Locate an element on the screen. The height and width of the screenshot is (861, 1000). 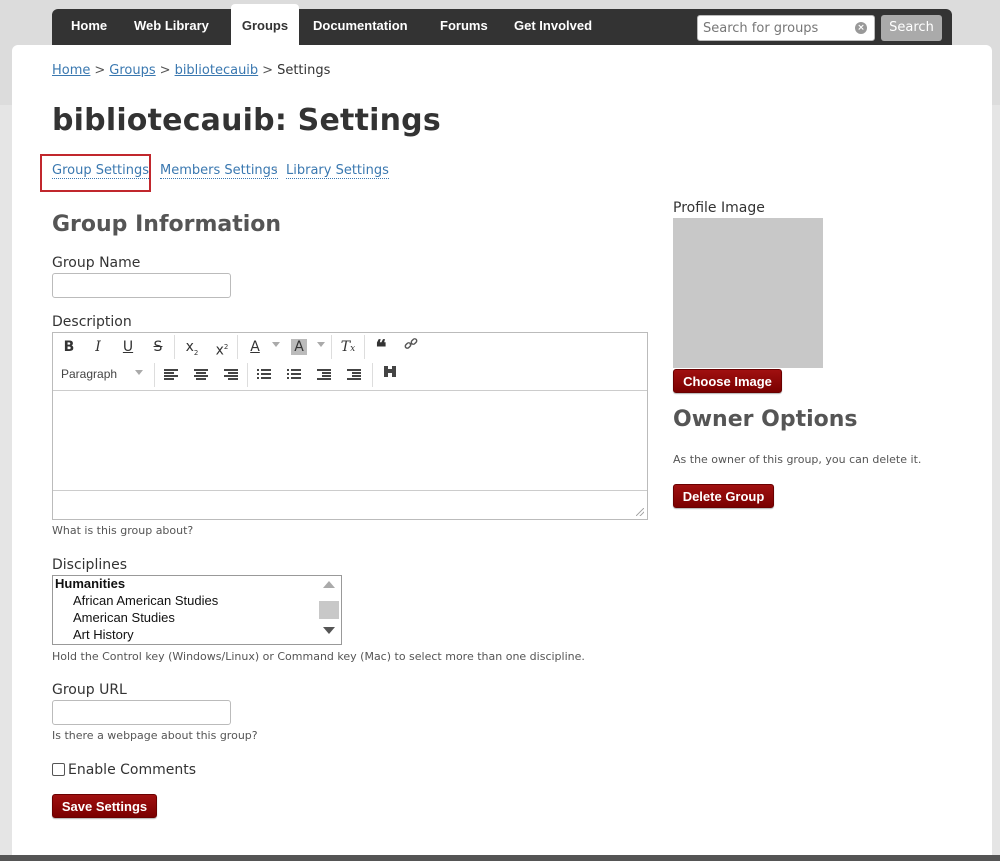
group-name-input is located at coordinates (141, 285).